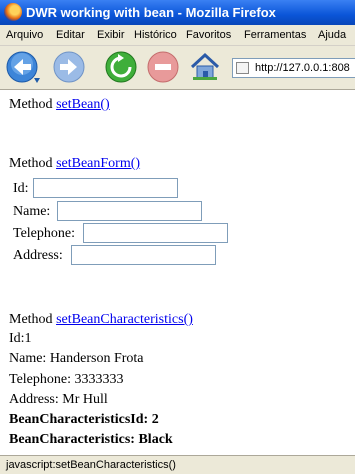 This screenshot has width=355, height=474. I want to click on home-button, so click(205, 67).